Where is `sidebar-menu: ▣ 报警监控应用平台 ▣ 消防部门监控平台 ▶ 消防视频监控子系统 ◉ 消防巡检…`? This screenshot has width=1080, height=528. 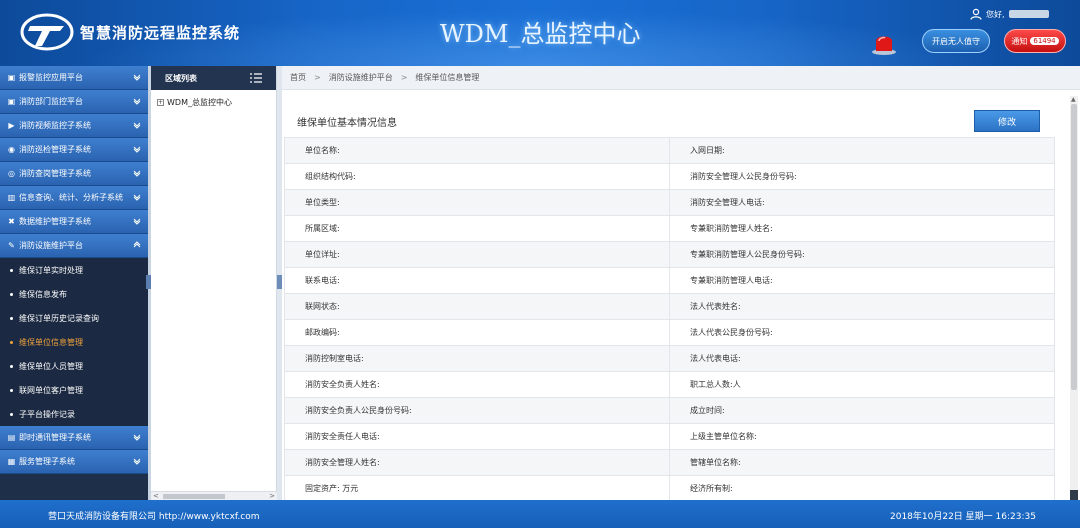
sidebar-menu: ▣ 报警监控应用平台 ▣ 消防部门监控平台 ▶ 消防视频监控子系统 ◉ 消防巡检… is located at coordinates (74, 283).